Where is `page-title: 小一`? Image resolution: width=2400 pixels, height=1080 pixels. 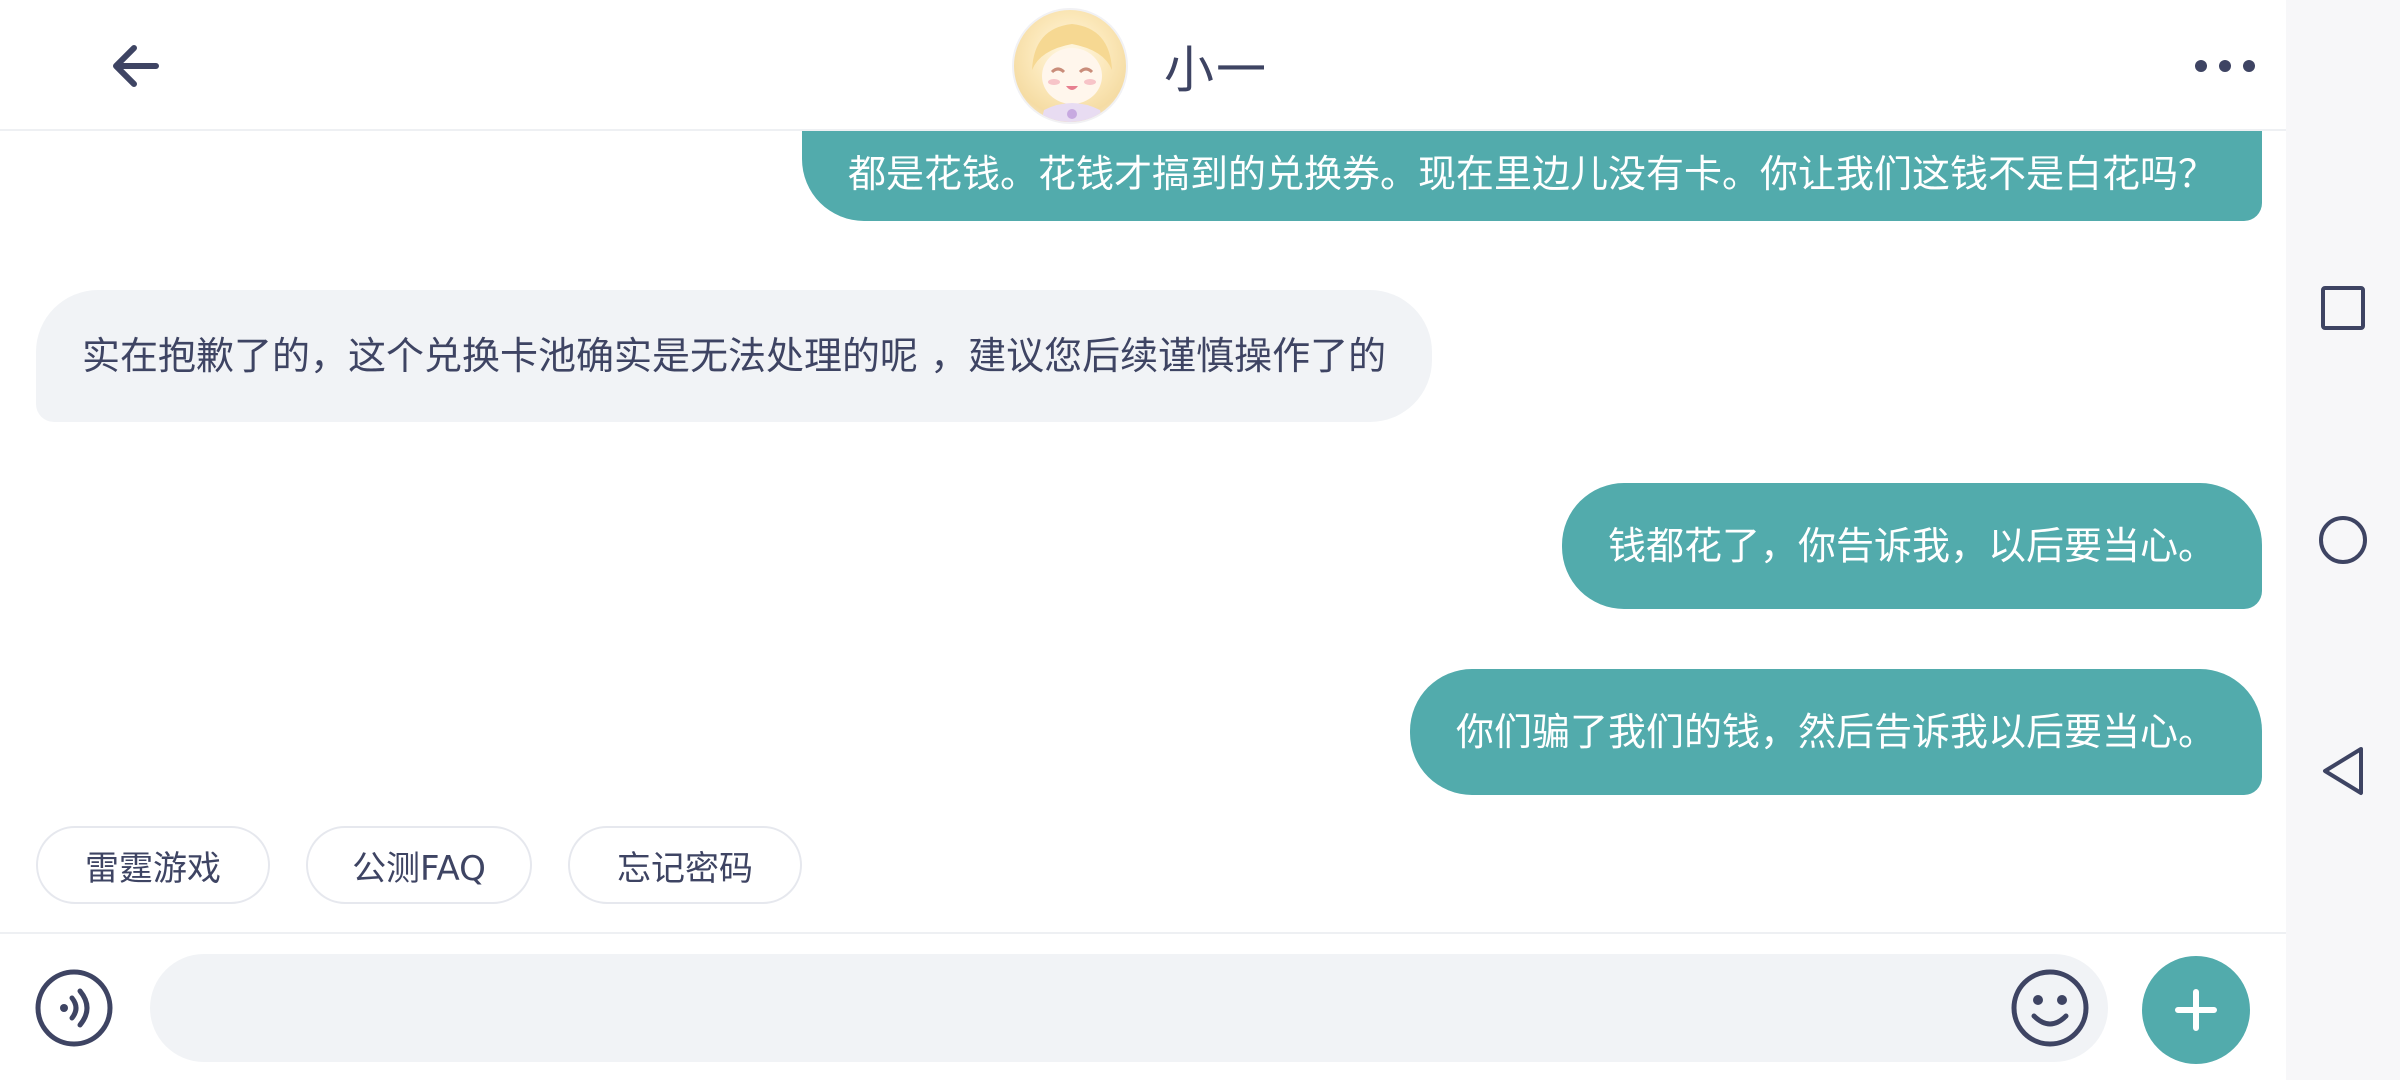
page-title: 小一 is located at coordinates (1216, 70).